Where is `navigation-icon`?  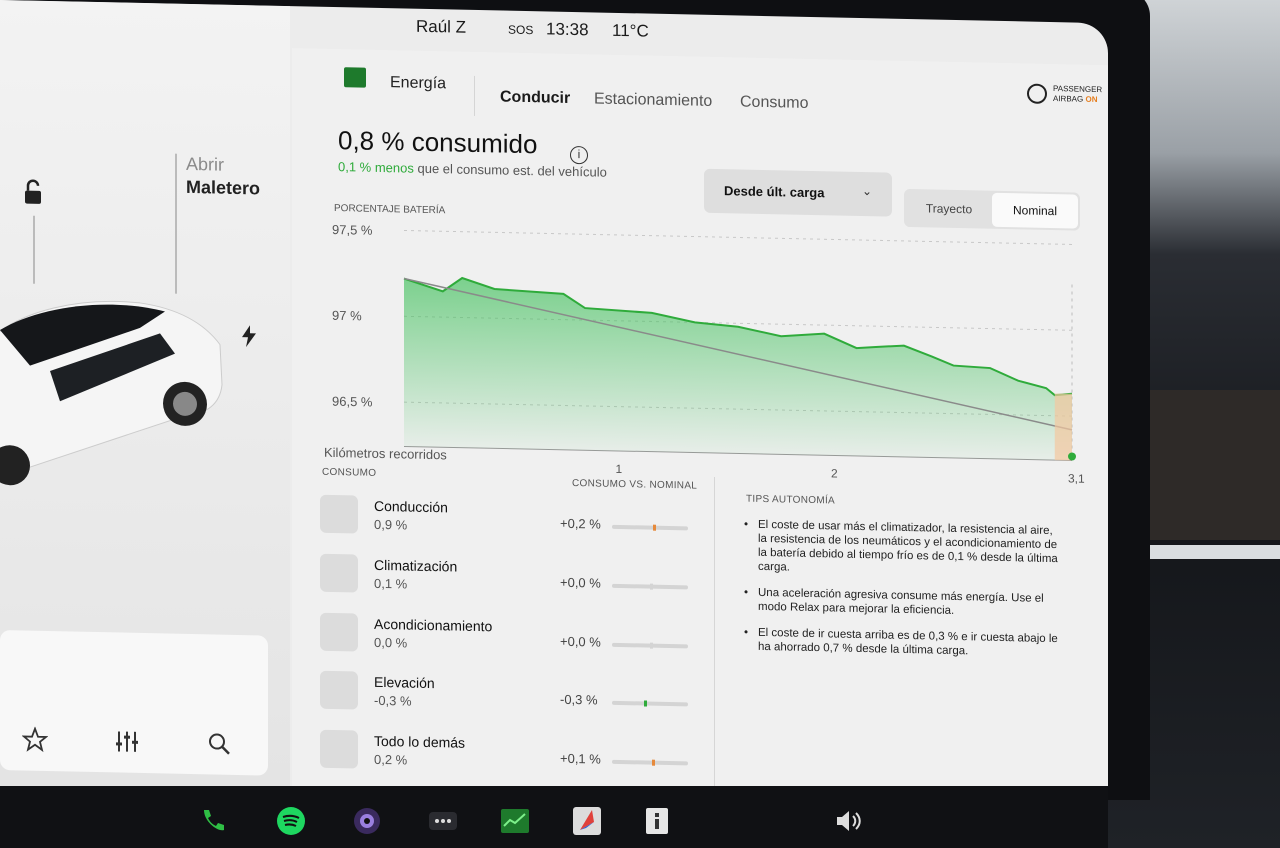 navigation-icon is located at coordinates (587, 821).